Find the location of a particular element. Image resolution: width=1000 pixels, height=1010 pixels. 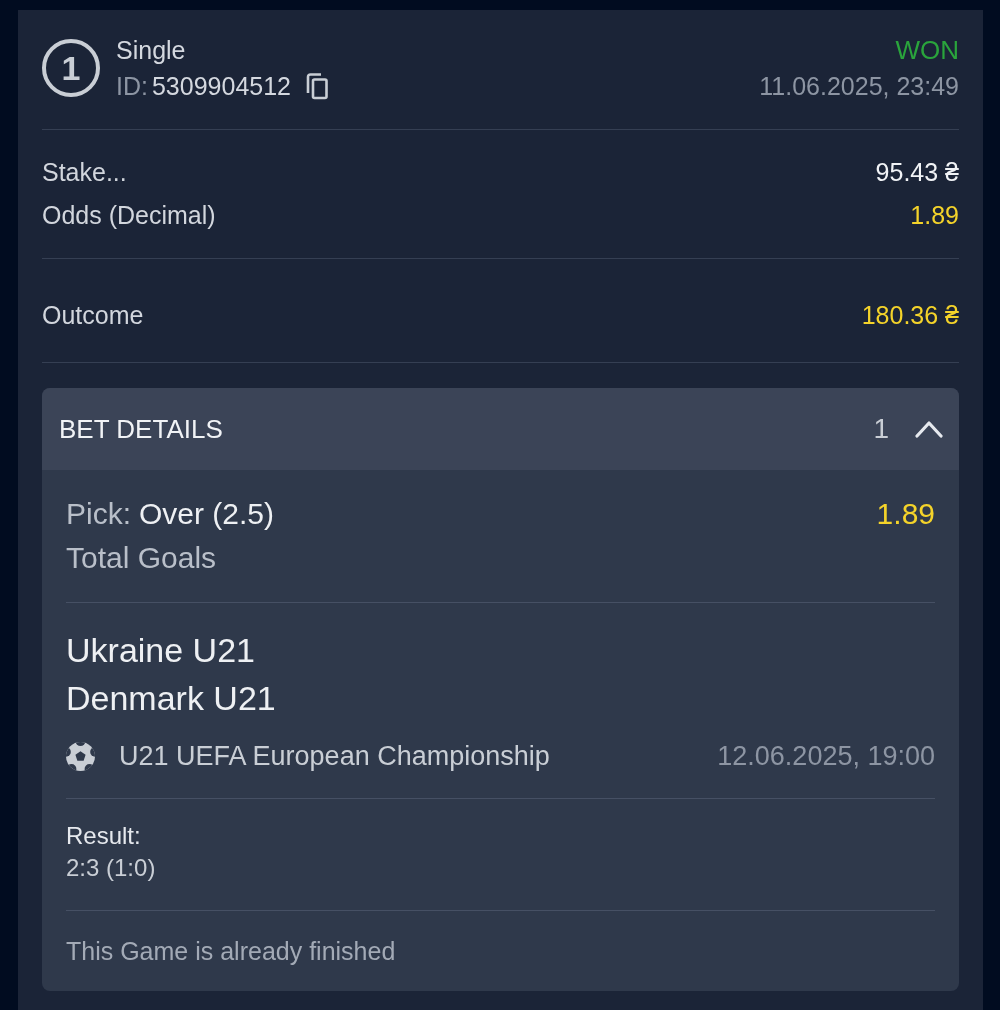

summary-label: Odds (Decimal) is located at coordinates (129, 215).